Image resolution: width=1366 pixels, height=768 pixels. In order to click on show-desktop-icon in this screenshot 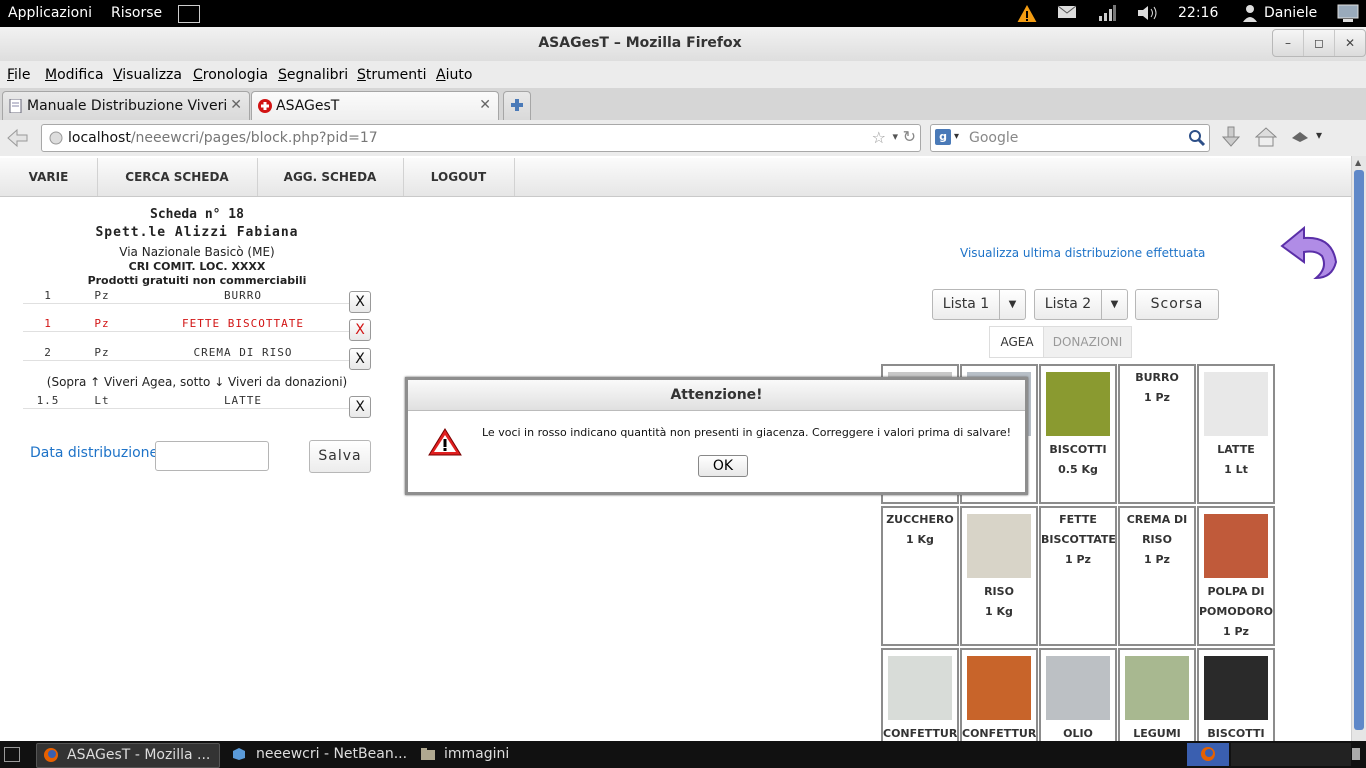, I will do `click(12, 754)`.